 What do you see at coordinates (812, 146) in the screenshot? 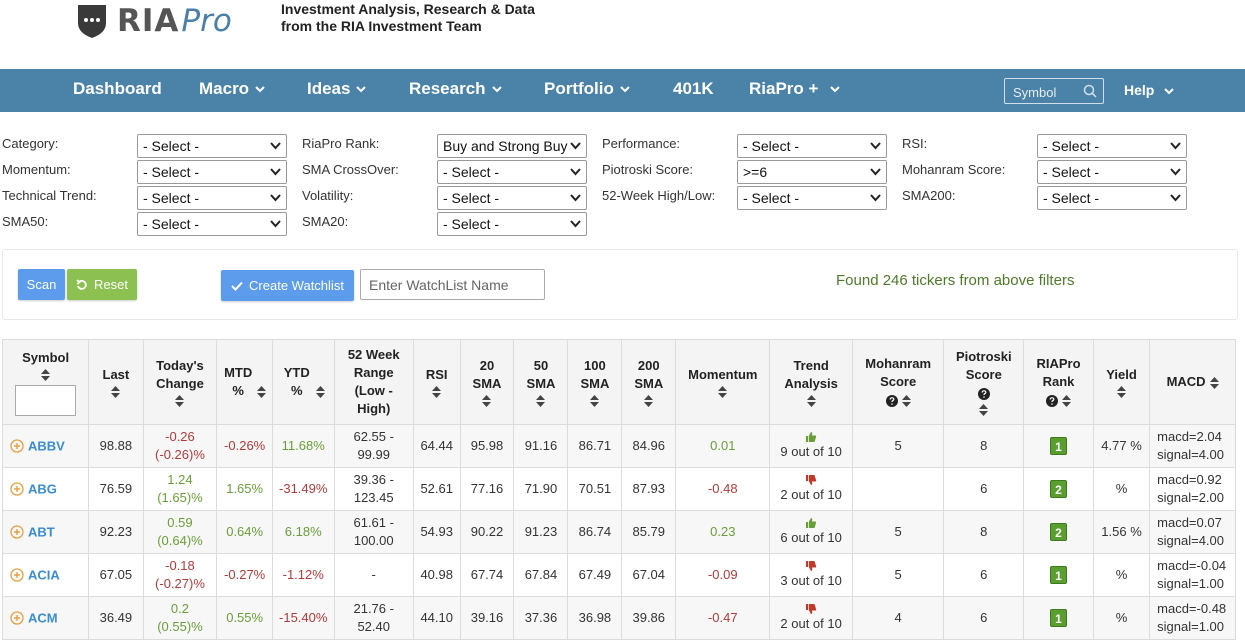
I see `performance-select: - Select -` at bounding box center [812, 146].